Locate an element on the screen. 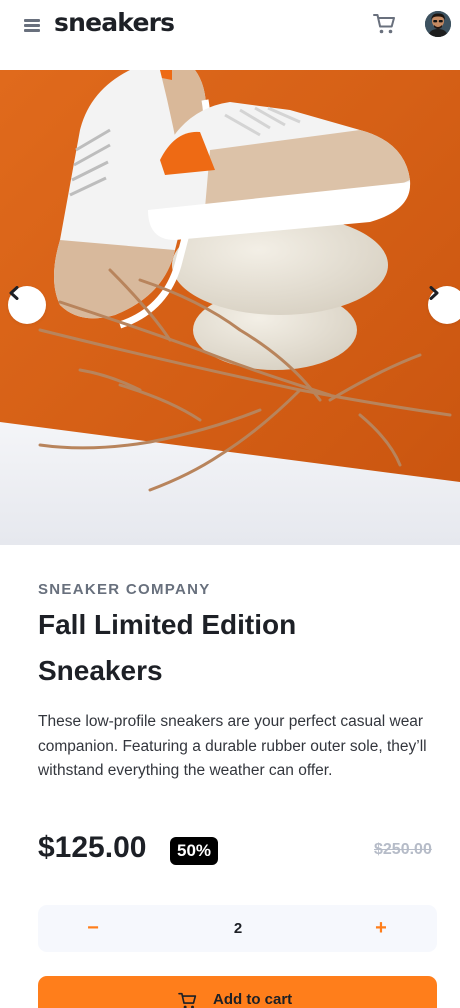 This screenshot has width=460, height=1008. chevron-right-icon is located at coordinates (434, 293).